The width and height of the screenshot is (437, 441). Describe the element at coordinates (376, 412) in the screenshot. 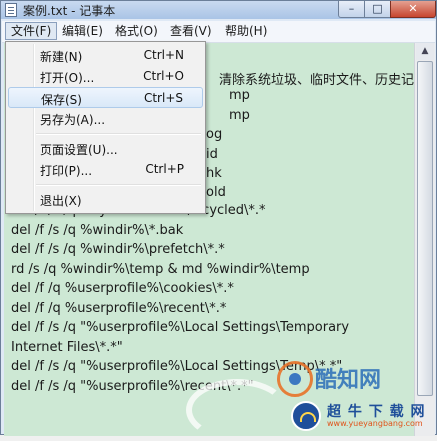

I see `watermark-site-name: 超 牛 下 载 网` at that location.